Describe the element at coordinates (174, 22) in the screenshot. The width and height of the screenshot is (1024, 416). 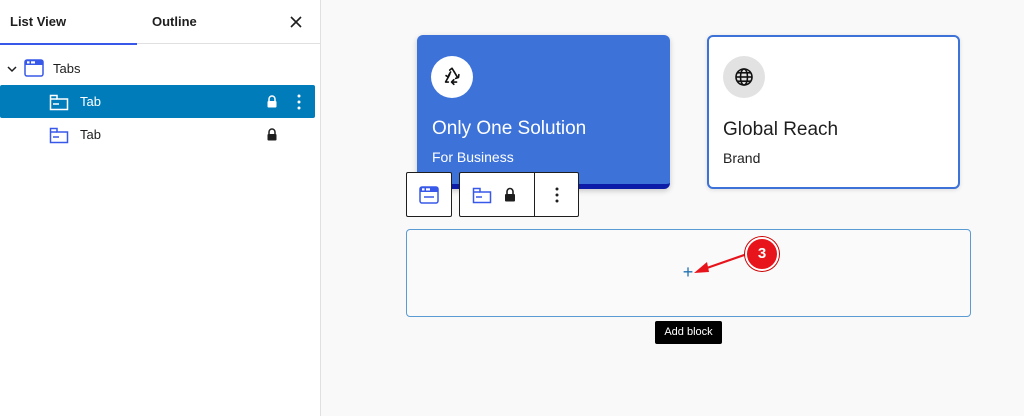
I see `tab-outline: Outline` at that location.